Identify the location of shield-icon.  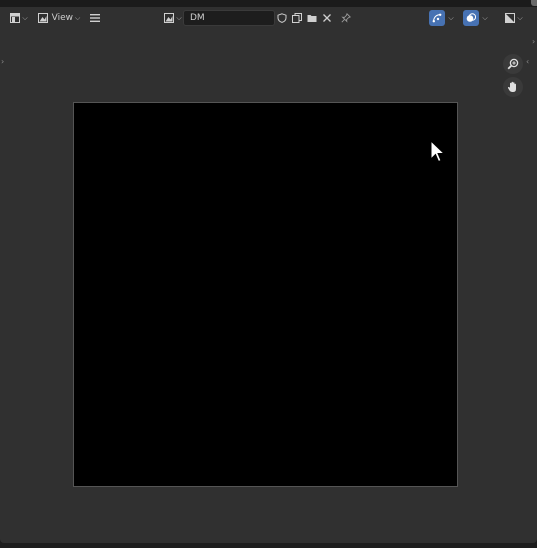
(282, 18).